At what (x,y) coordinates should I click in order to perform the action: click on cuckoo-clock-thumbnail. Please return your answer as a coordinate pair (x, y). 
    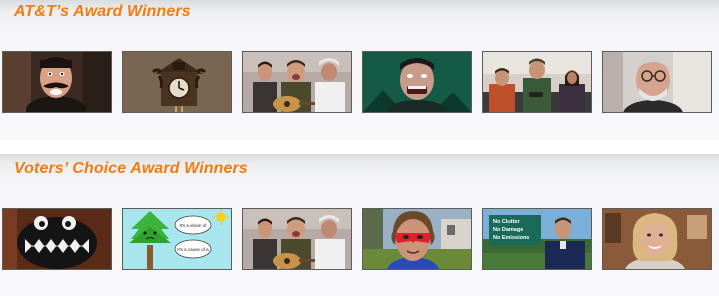
    Looking at the image, I should click on (177, 82).